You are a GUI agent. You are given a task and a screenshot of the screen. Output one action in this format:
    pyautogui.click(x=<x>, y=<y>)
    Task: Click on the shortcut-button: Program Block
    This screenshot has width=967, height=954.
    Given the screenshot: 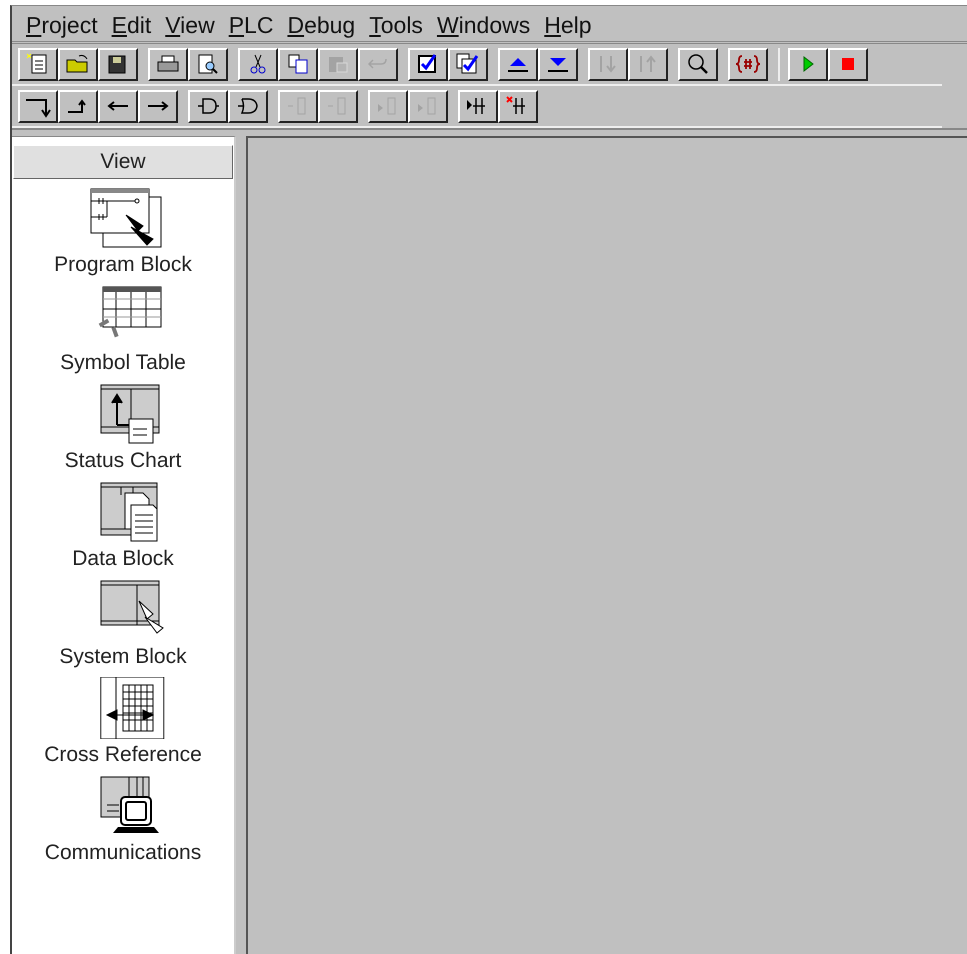 What is the action you would take?
    pyautogui.click(x=123, y=232)
    